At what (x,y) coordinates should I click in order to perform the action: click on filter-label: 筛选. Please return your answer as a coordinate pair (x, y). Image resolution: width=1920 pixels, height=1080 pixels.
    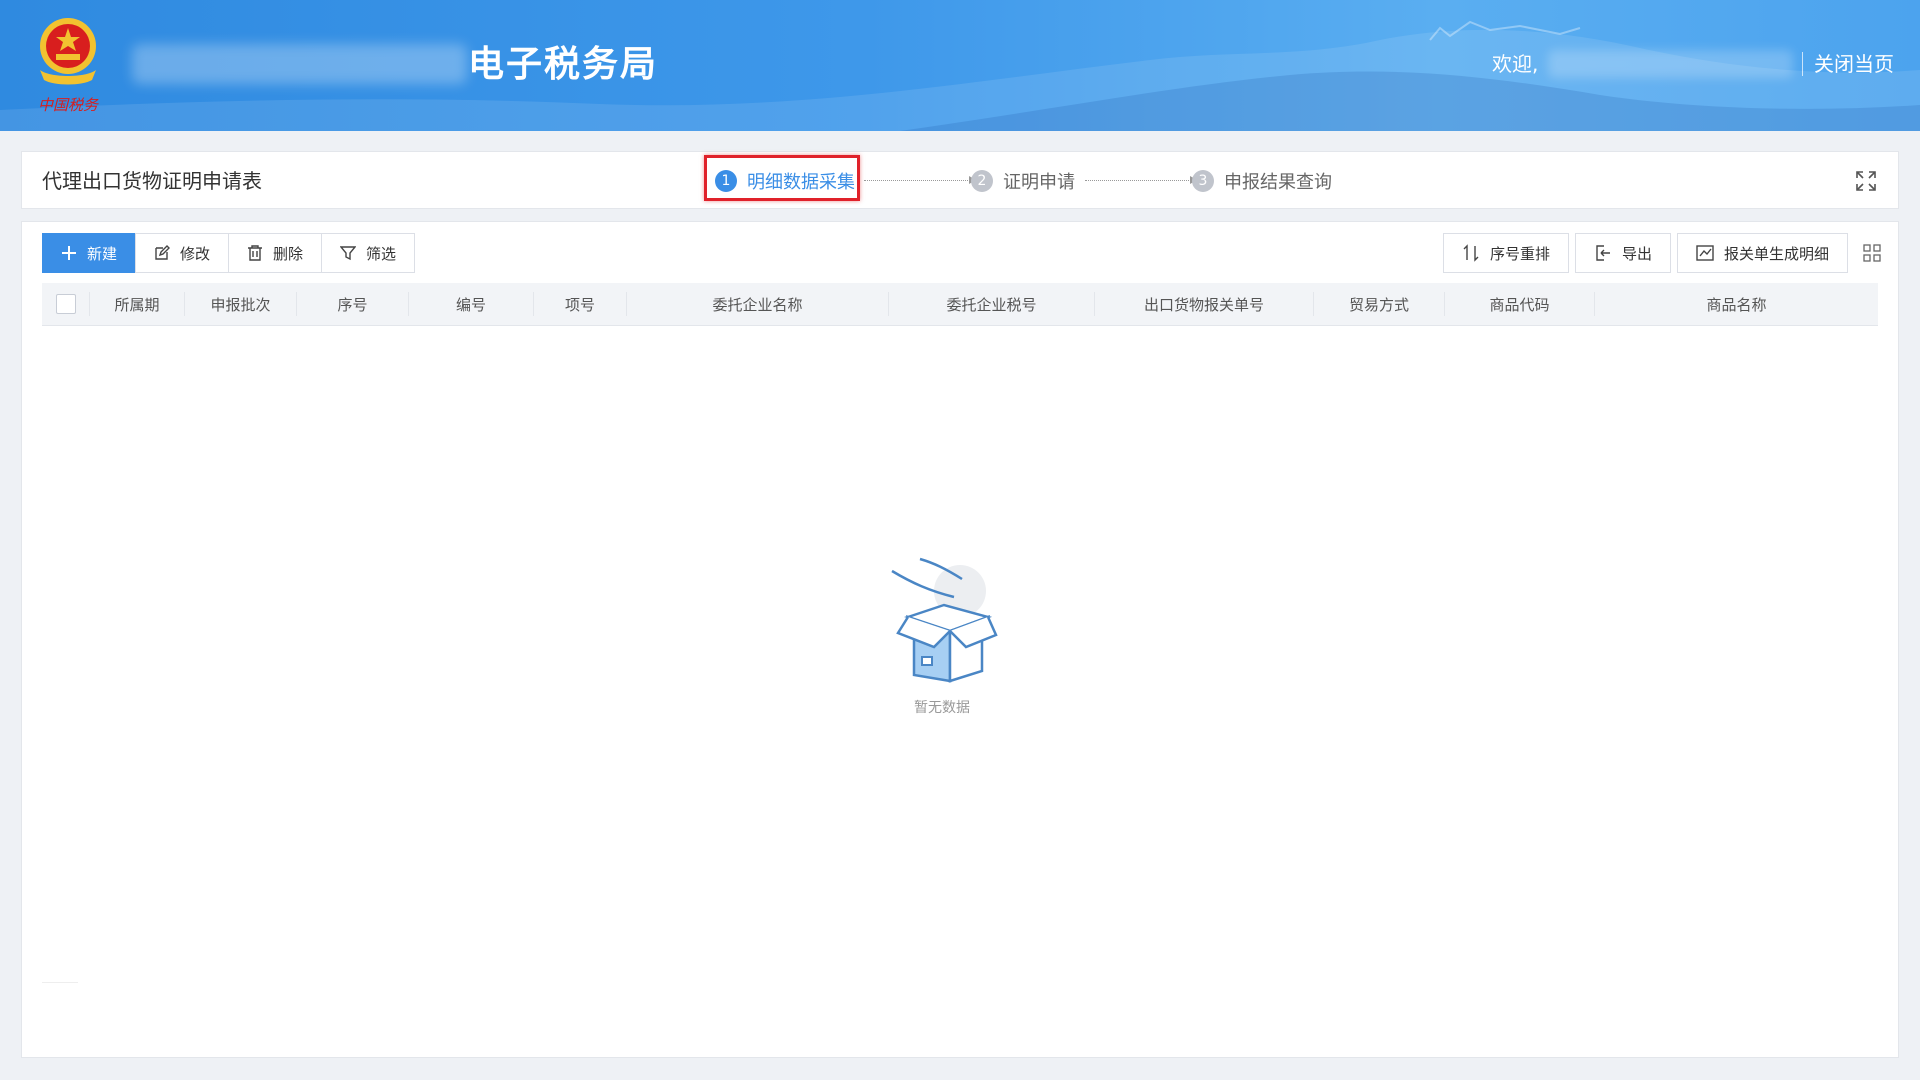
    Looking at the image, I should click on (381, 253).